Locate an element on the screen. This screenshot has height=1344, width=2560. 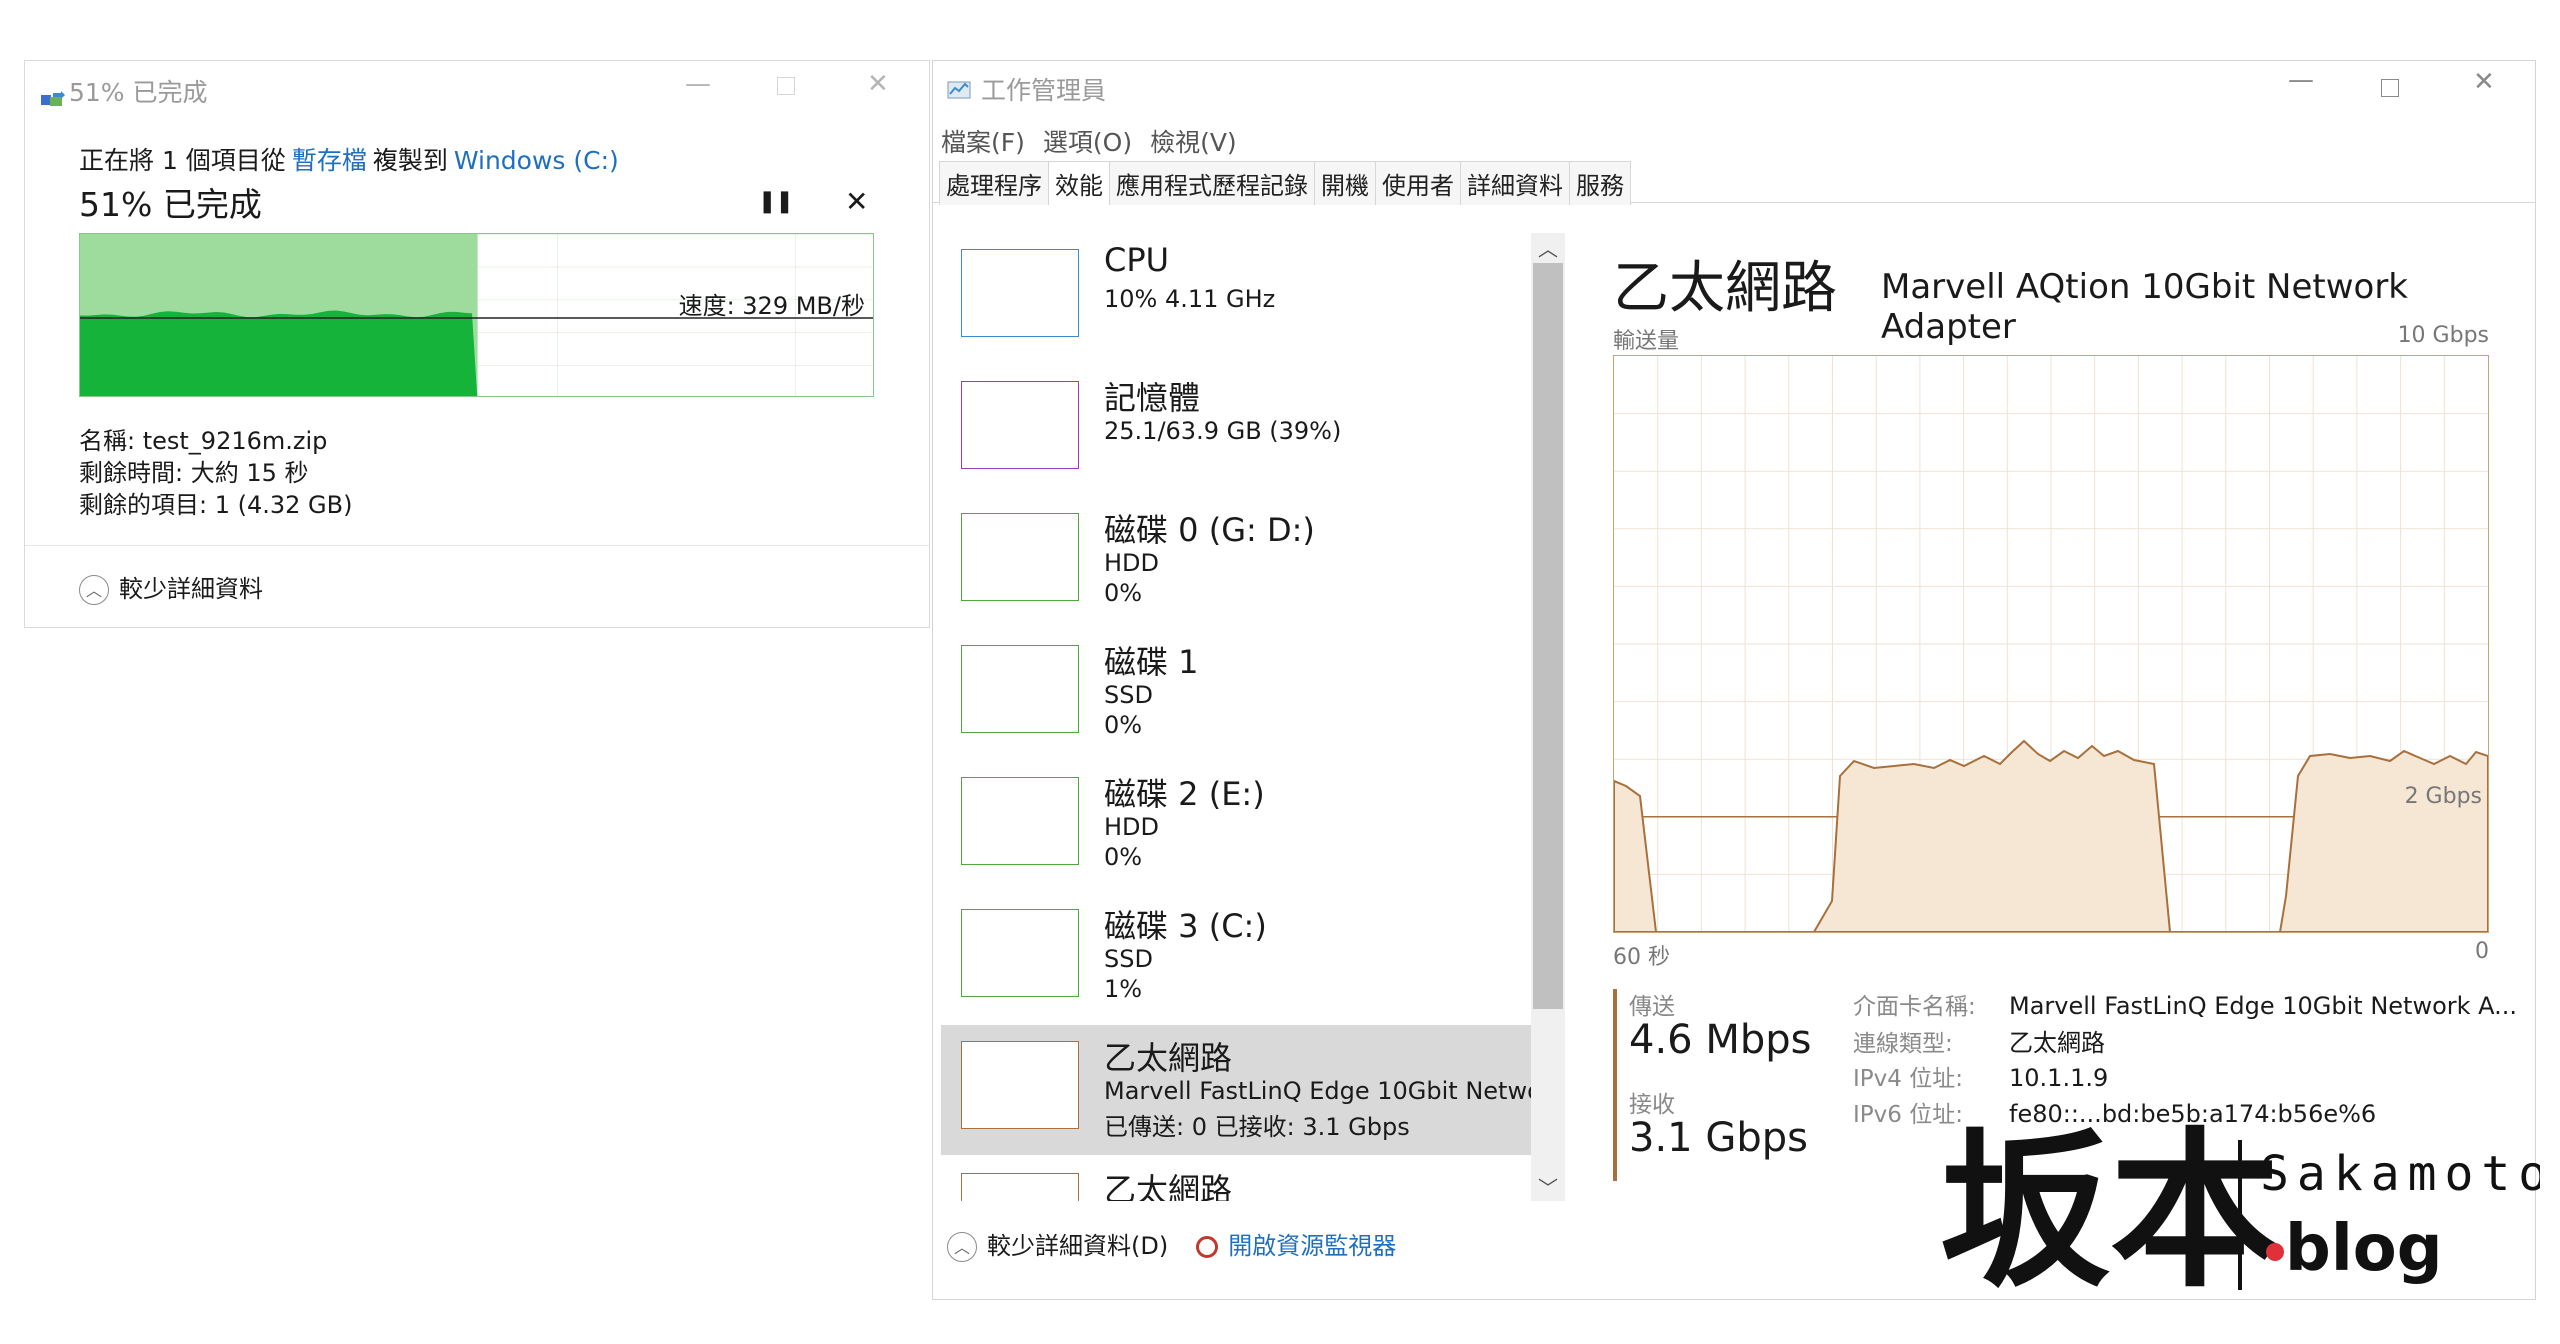
task-manager-icon is located at coordinates (960, 92).